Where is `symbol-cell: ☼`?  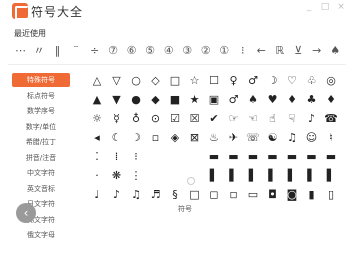 symbol-cell: ☼ is located at coordinates (97, 119).